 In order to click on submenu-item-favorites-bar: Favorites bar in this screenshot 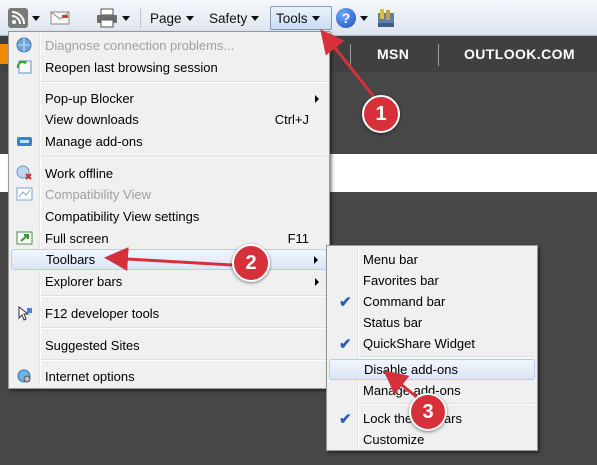, I will do `click(432, 280)`.